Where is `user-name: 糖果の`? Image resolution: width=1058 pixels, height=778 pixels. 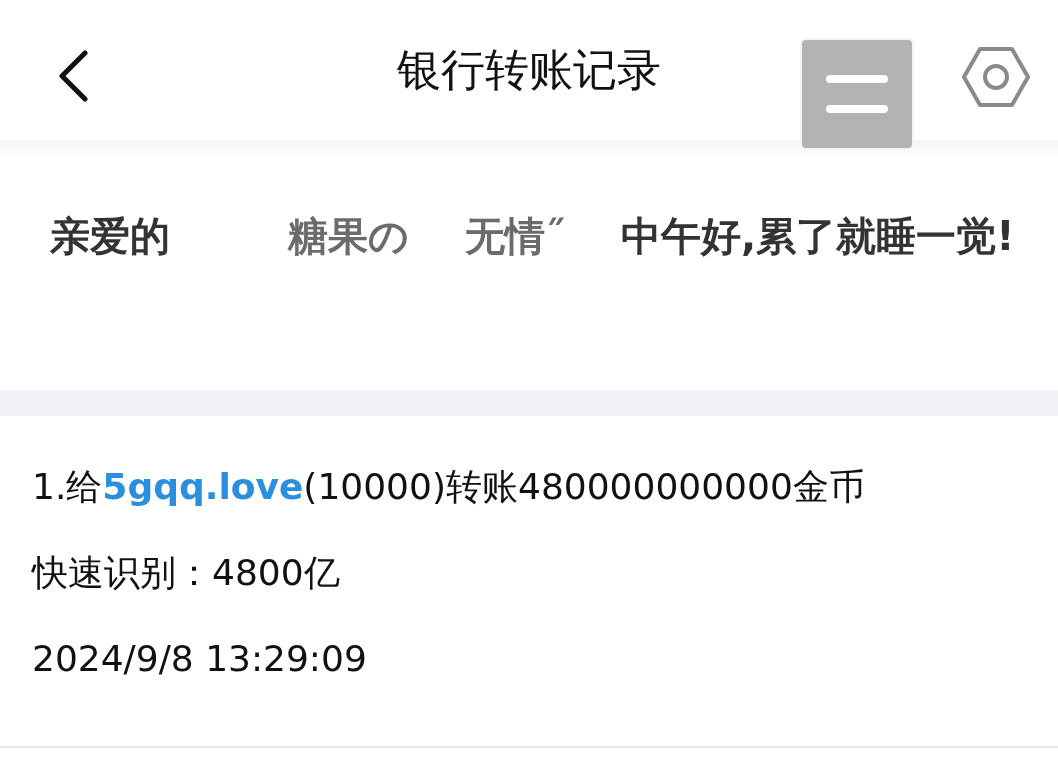
user-name: 糖果の is located at coordinates (348, 236).